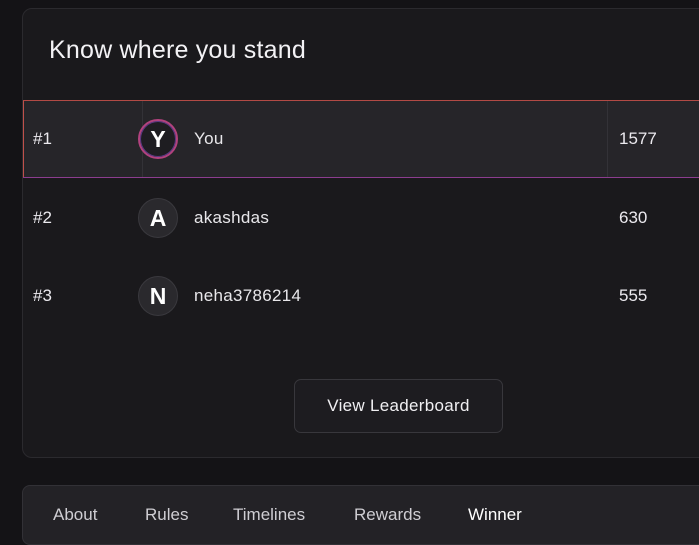 This screenshot has height=545, width=699. I want to click on score: 630, so click(633, 217).